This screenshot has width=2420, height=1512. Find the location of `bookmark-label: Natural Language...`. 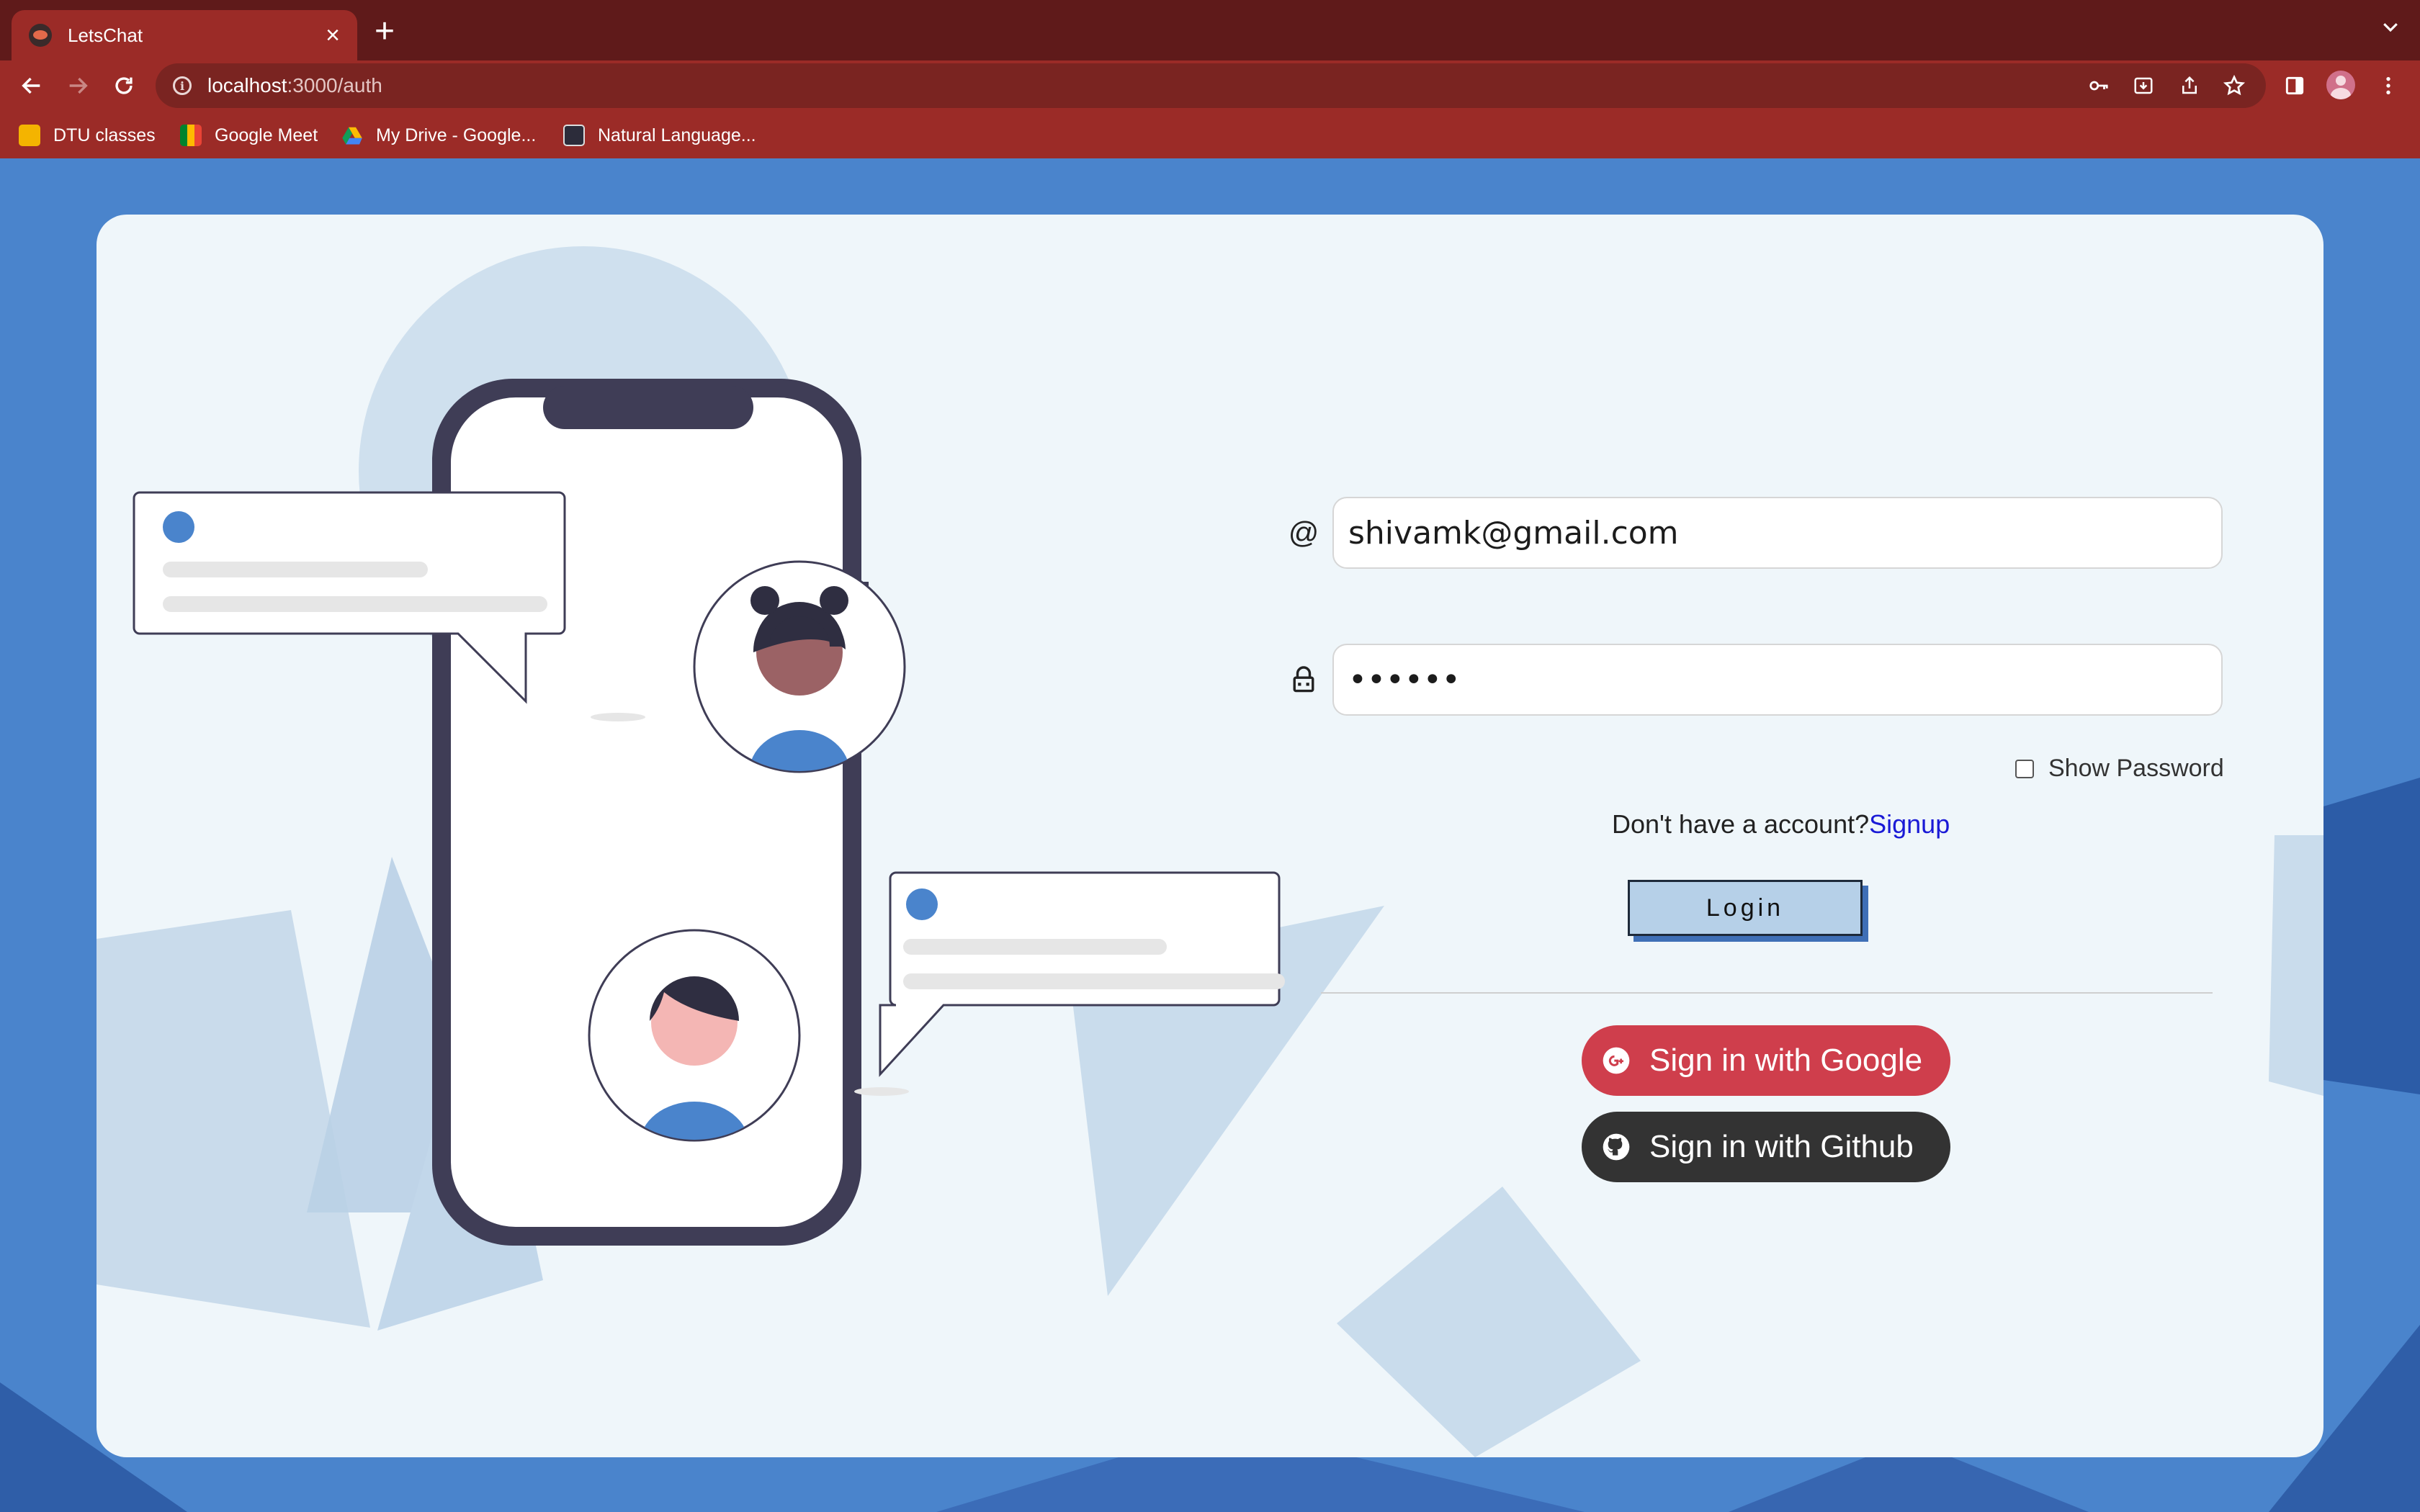

bookmark-label: Natural Language... is located at coordinates (677, 135).